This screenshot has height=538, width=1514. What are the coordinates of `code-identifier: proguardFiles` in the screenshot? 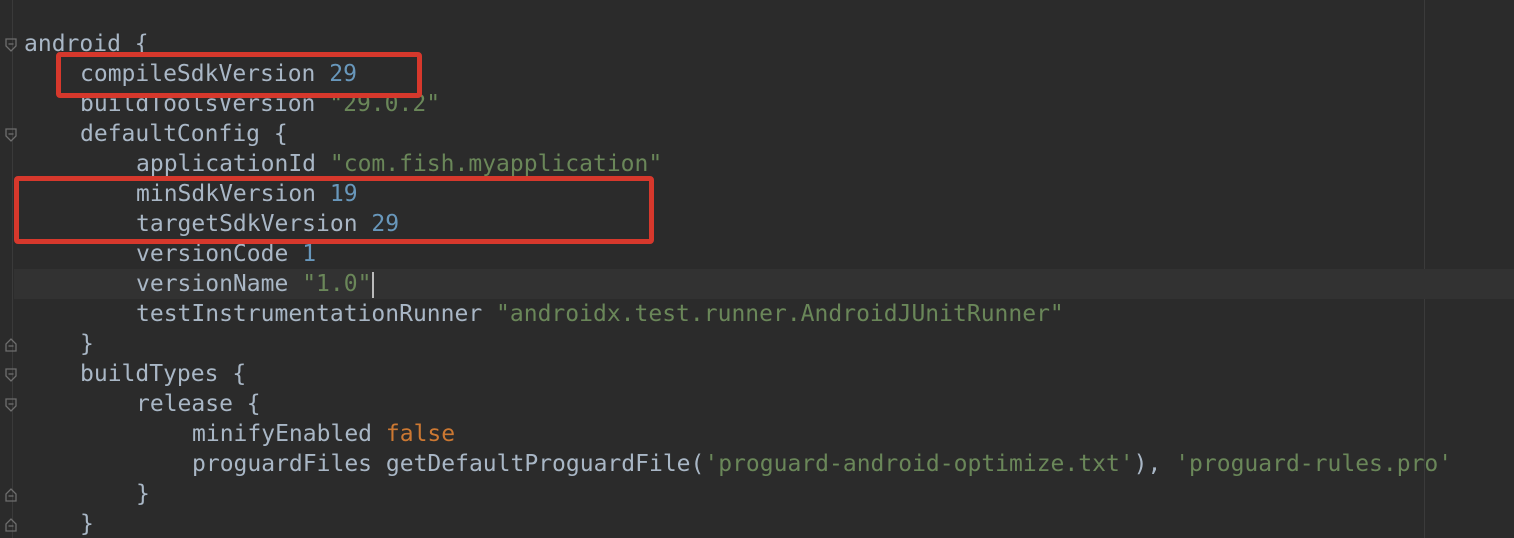 It's located at (282, 464).